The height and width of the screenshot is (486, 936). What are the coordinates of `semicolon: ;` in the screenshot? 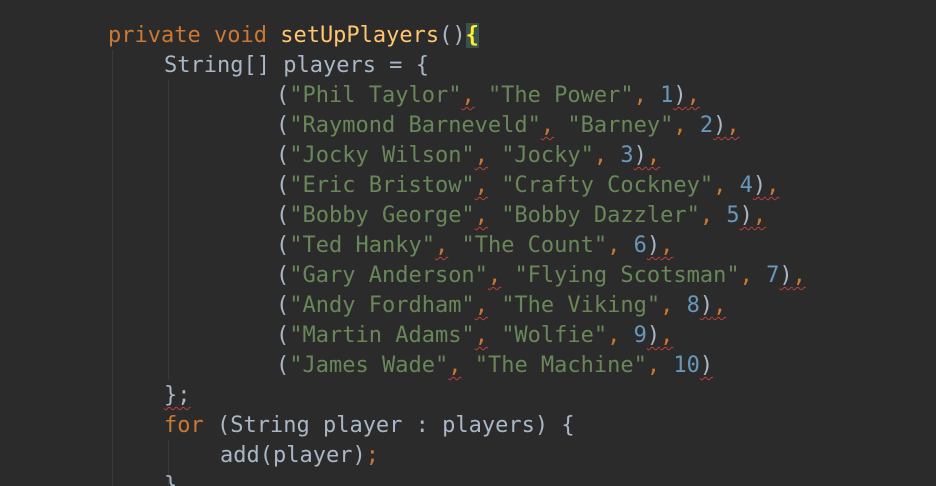 It's located at (372, 455).